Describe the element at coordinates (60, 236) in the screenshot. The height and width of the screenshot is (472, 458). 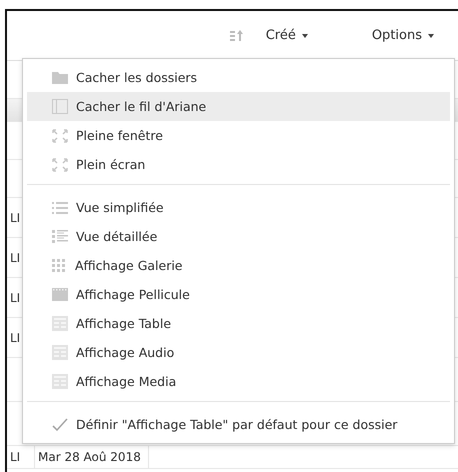
I see `detail-list-icon` at that location.